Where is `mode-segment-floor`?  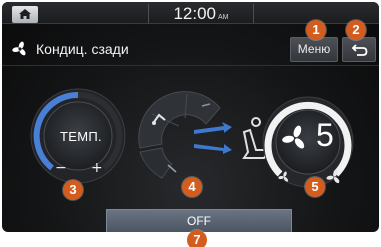 mode-segment-floor is located at coordinates (156, 163).